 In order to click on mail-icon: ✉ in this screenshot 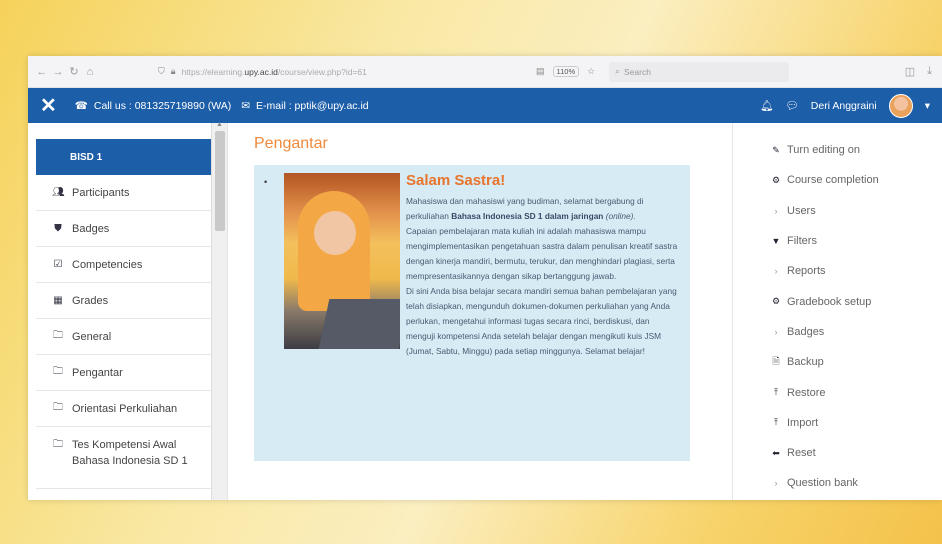, I will do `click(246, 105)`.